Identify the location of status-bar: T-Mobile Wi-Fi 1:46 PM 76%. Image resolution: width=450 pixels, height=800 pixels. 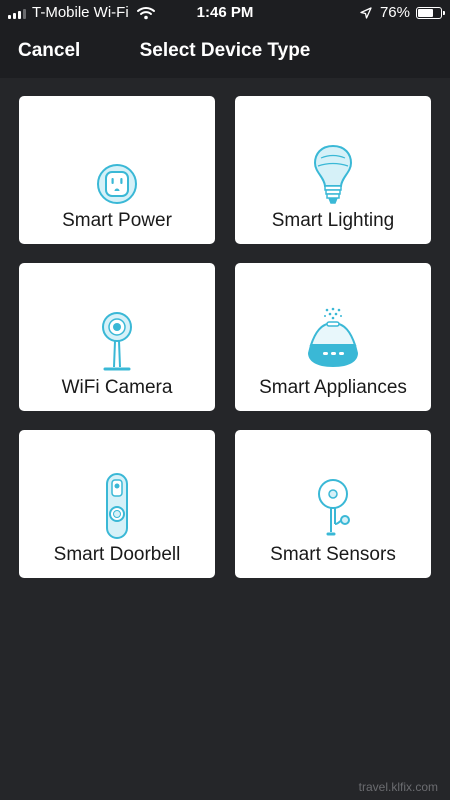
(225, 13).